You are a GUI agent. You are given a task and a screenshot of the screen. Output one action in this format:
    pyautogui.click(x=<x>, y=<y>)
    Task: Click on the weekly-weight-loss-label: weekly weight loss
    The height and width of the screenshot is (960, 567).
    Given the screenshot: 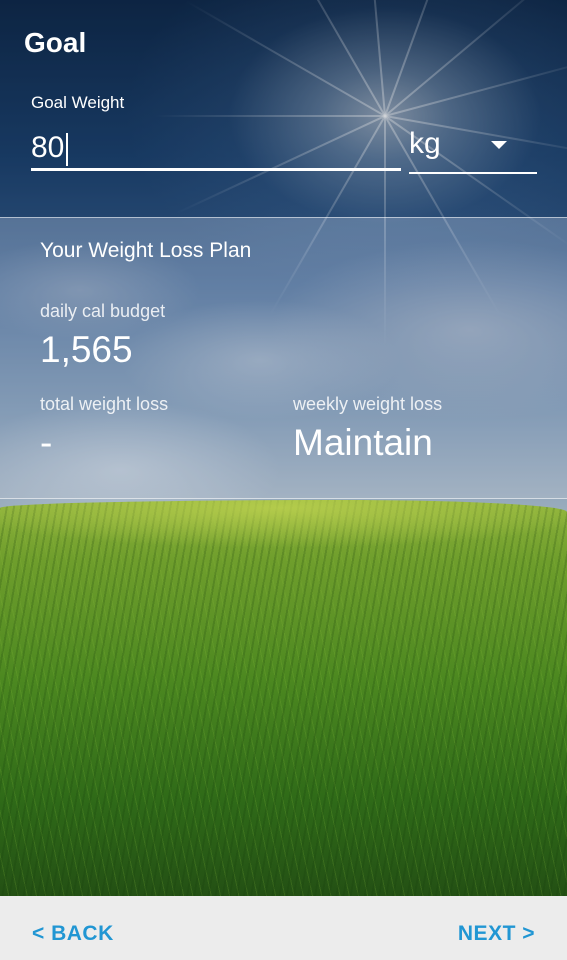 What is the action you would take?
    pyautogui.click(x=368, y=404)
    